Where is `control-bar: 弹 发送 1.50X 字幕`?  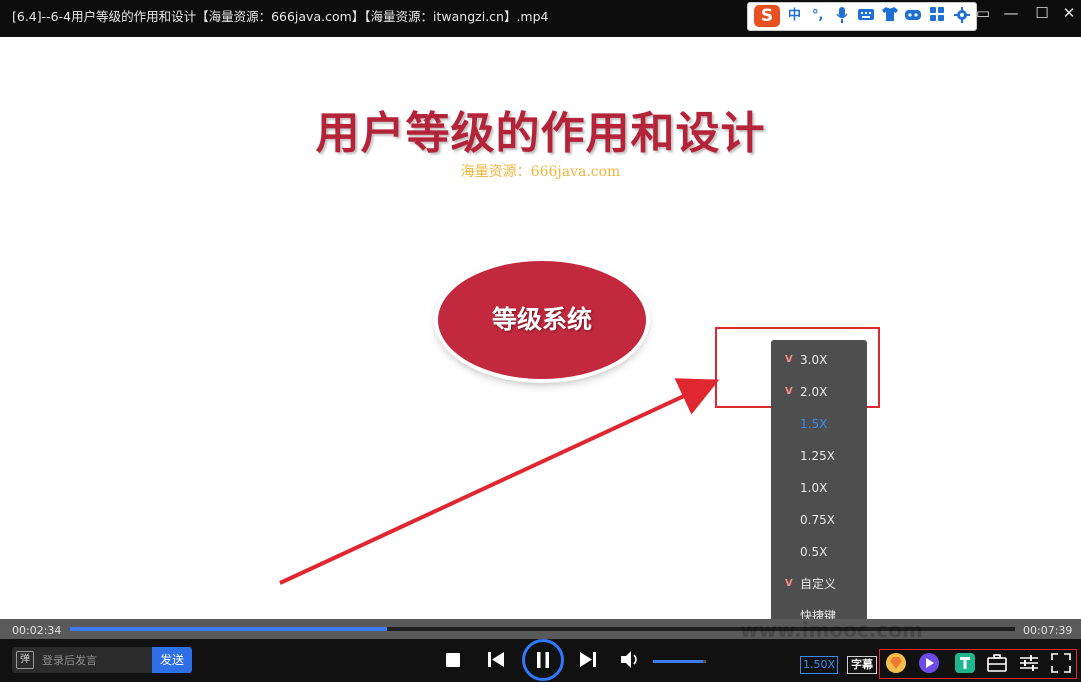 control-bar: 弹 发送 1.50X 字幕 is located at coordinates (540, 660).